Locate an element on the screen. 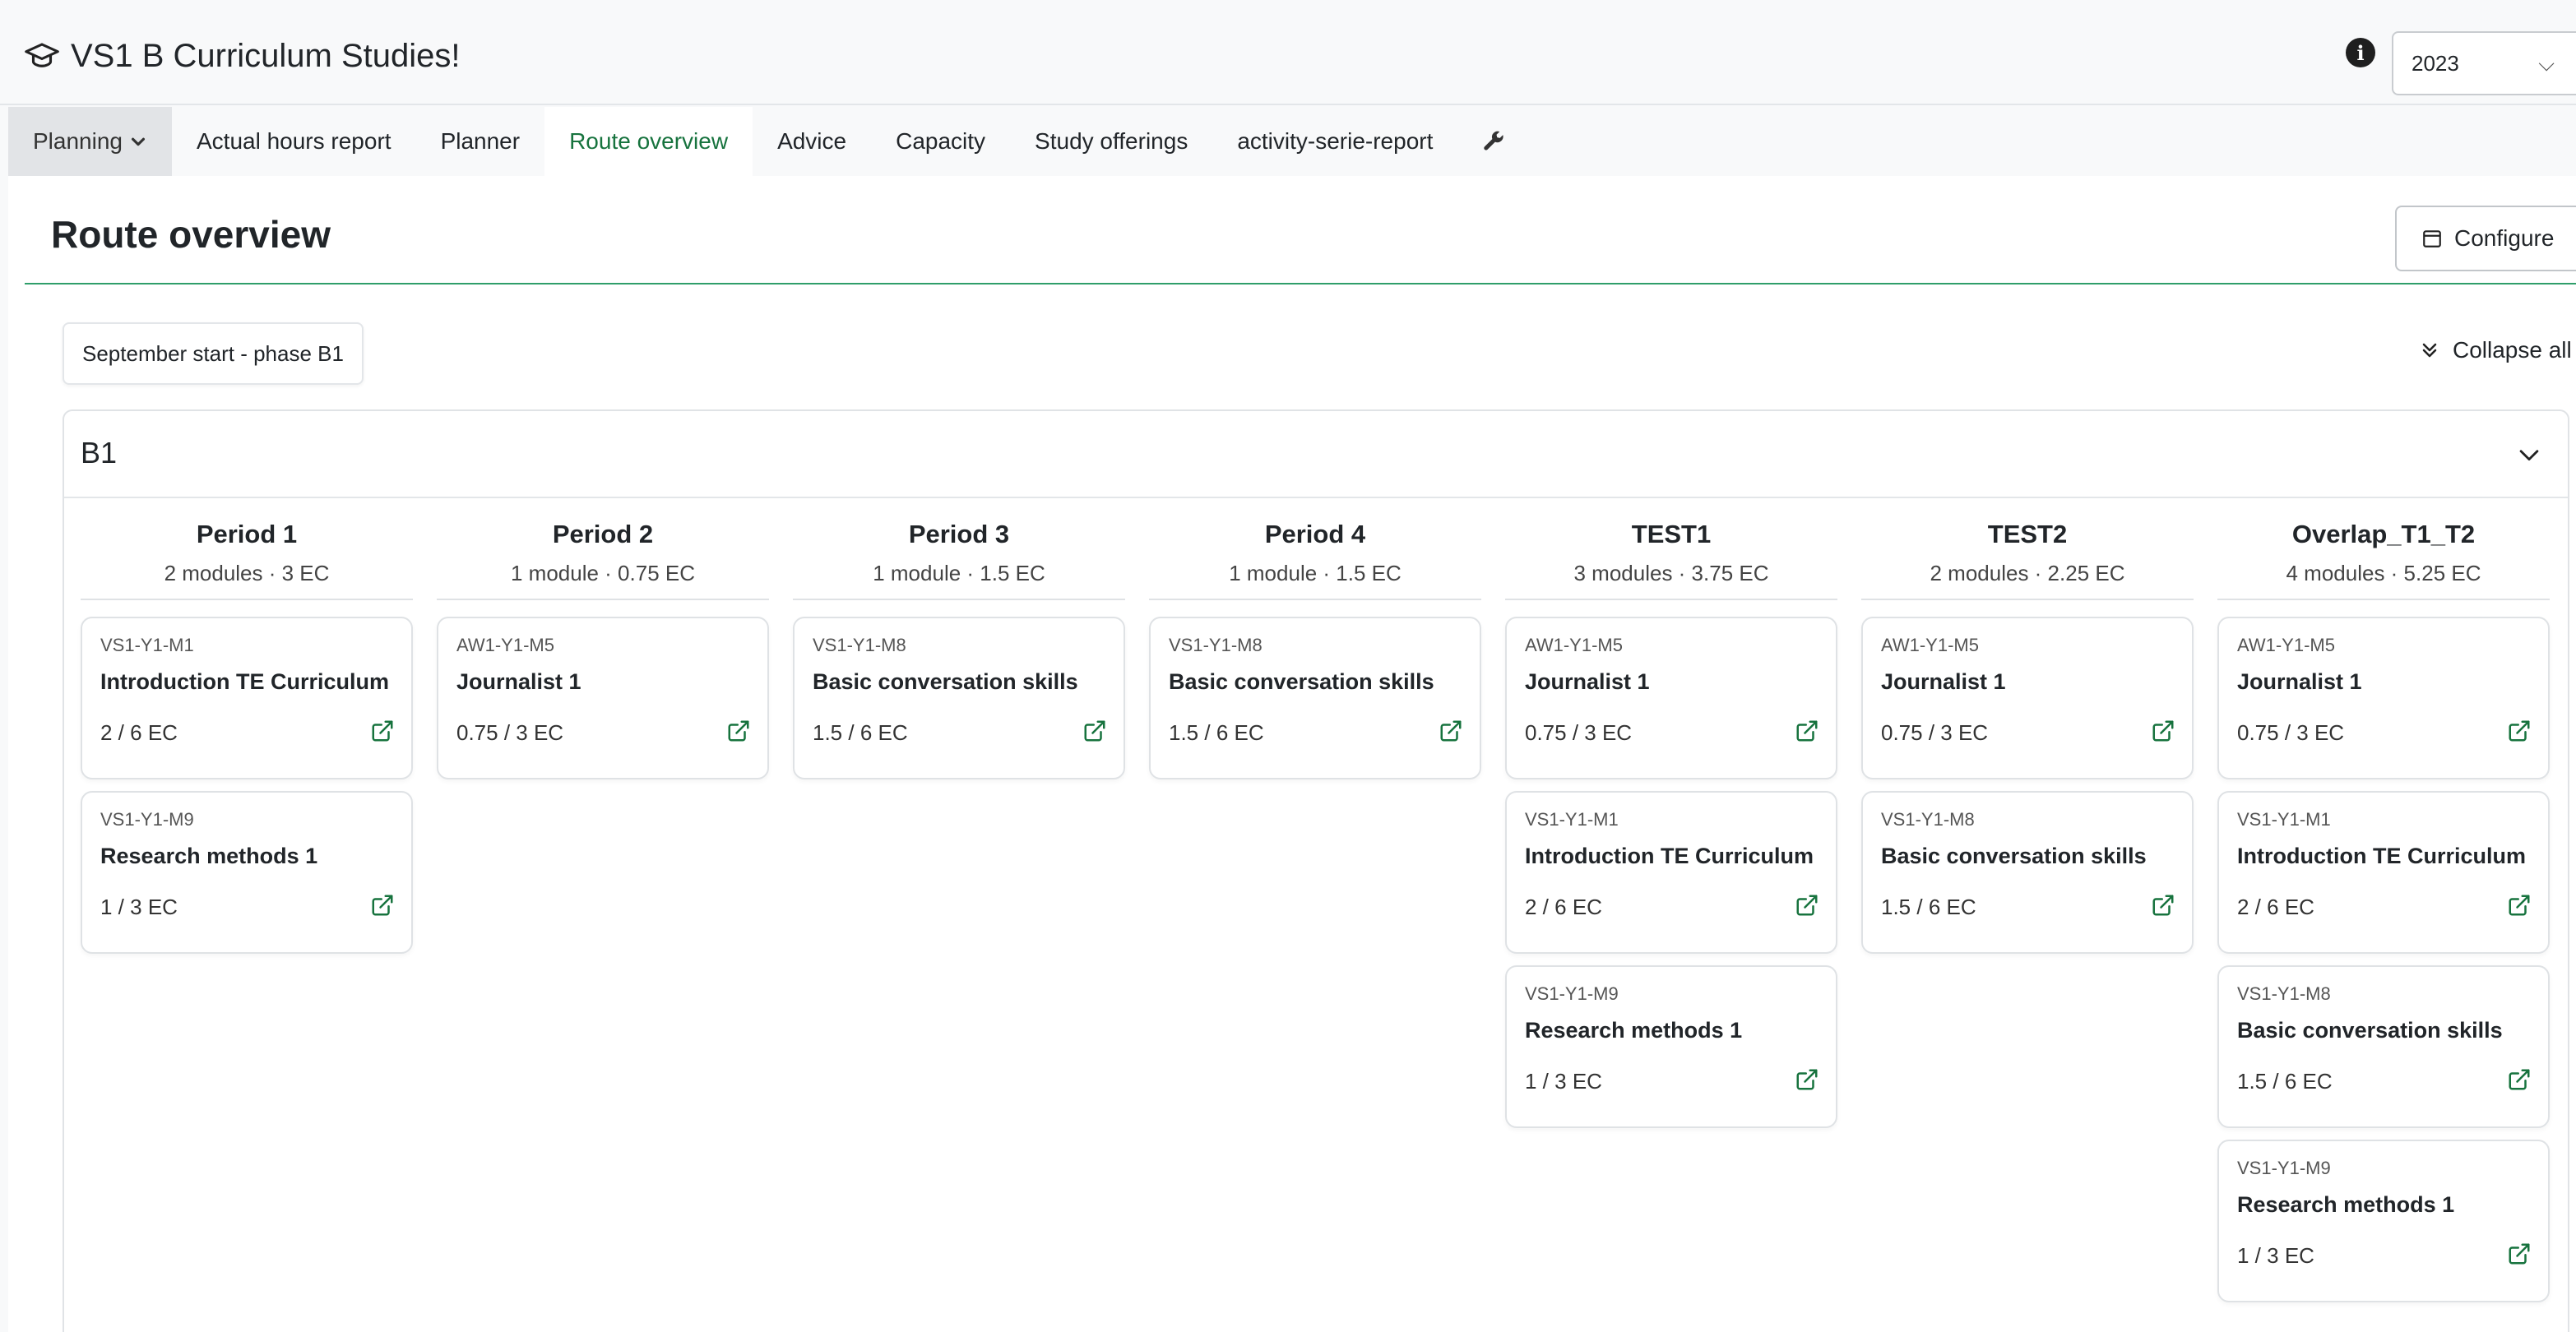 The width and height of the screenshot is (2576, 1332). nav-planning-dropdown: Planning is located at coordinates (90, 141).